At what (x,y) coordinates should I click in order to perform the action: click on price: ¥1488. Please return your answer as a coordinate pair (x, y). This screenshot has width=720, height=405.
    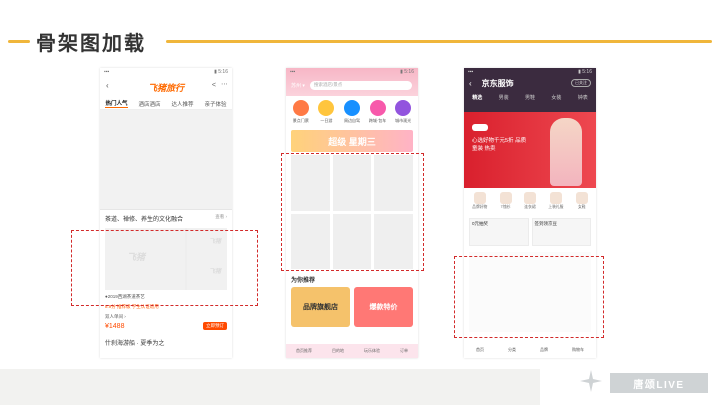
    Looking at the image, I should click on (115, 326).